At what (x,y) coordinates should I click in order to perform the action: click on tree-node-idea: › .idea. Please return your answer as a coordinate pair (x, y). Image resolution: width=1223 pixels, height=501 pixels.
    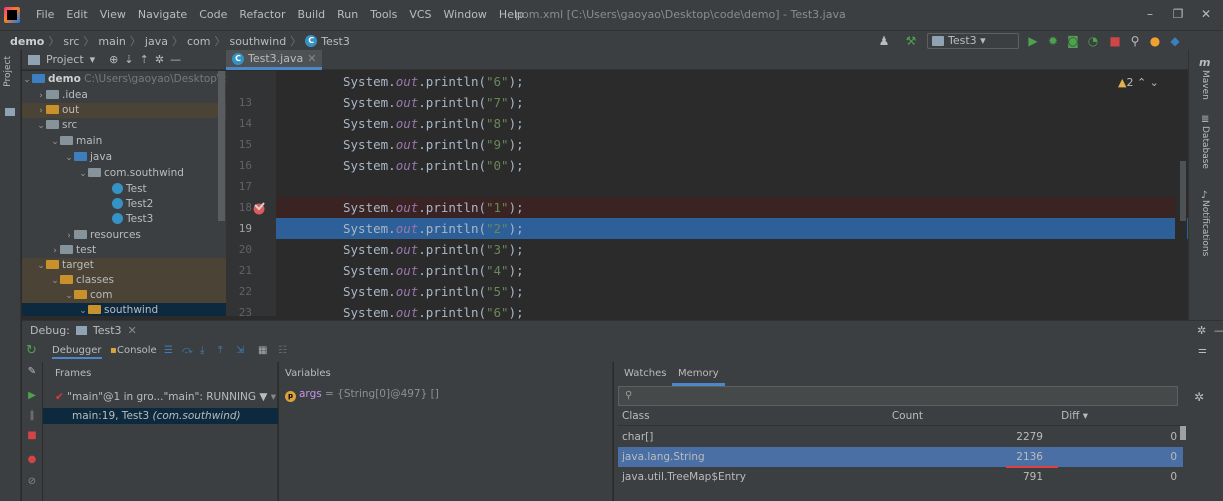
    Looking at the image, I should click on (124, 95).